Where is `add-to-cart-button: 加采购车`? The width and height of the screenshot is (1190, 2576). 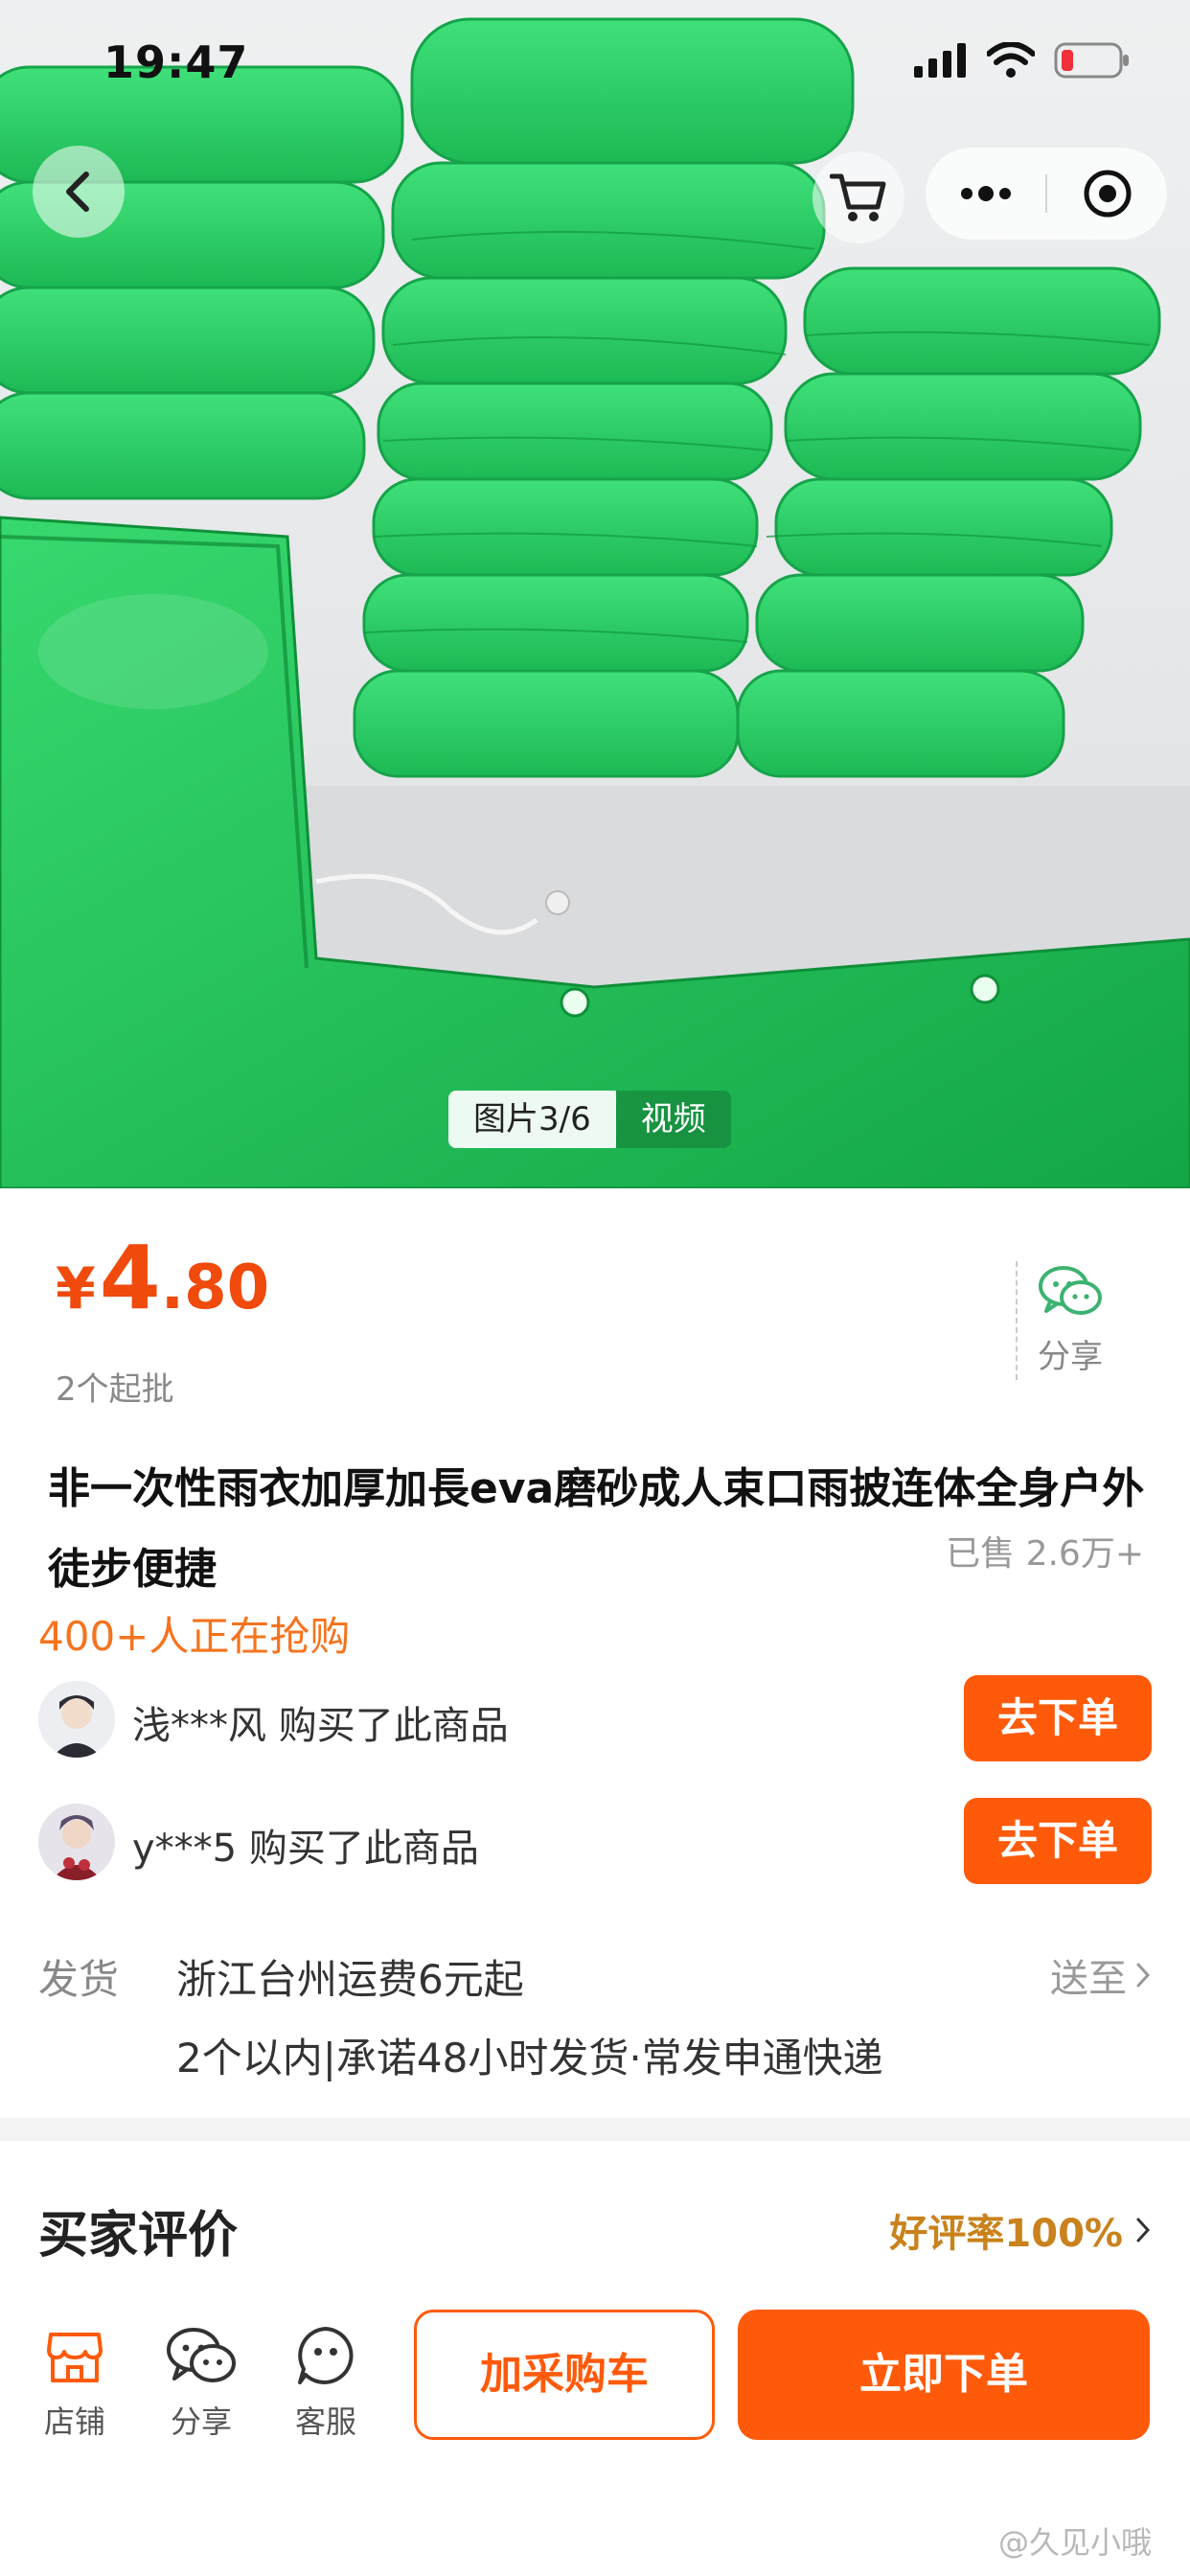
add-to-cart-button: 加采购车 is located at coordinates (564, 2375).